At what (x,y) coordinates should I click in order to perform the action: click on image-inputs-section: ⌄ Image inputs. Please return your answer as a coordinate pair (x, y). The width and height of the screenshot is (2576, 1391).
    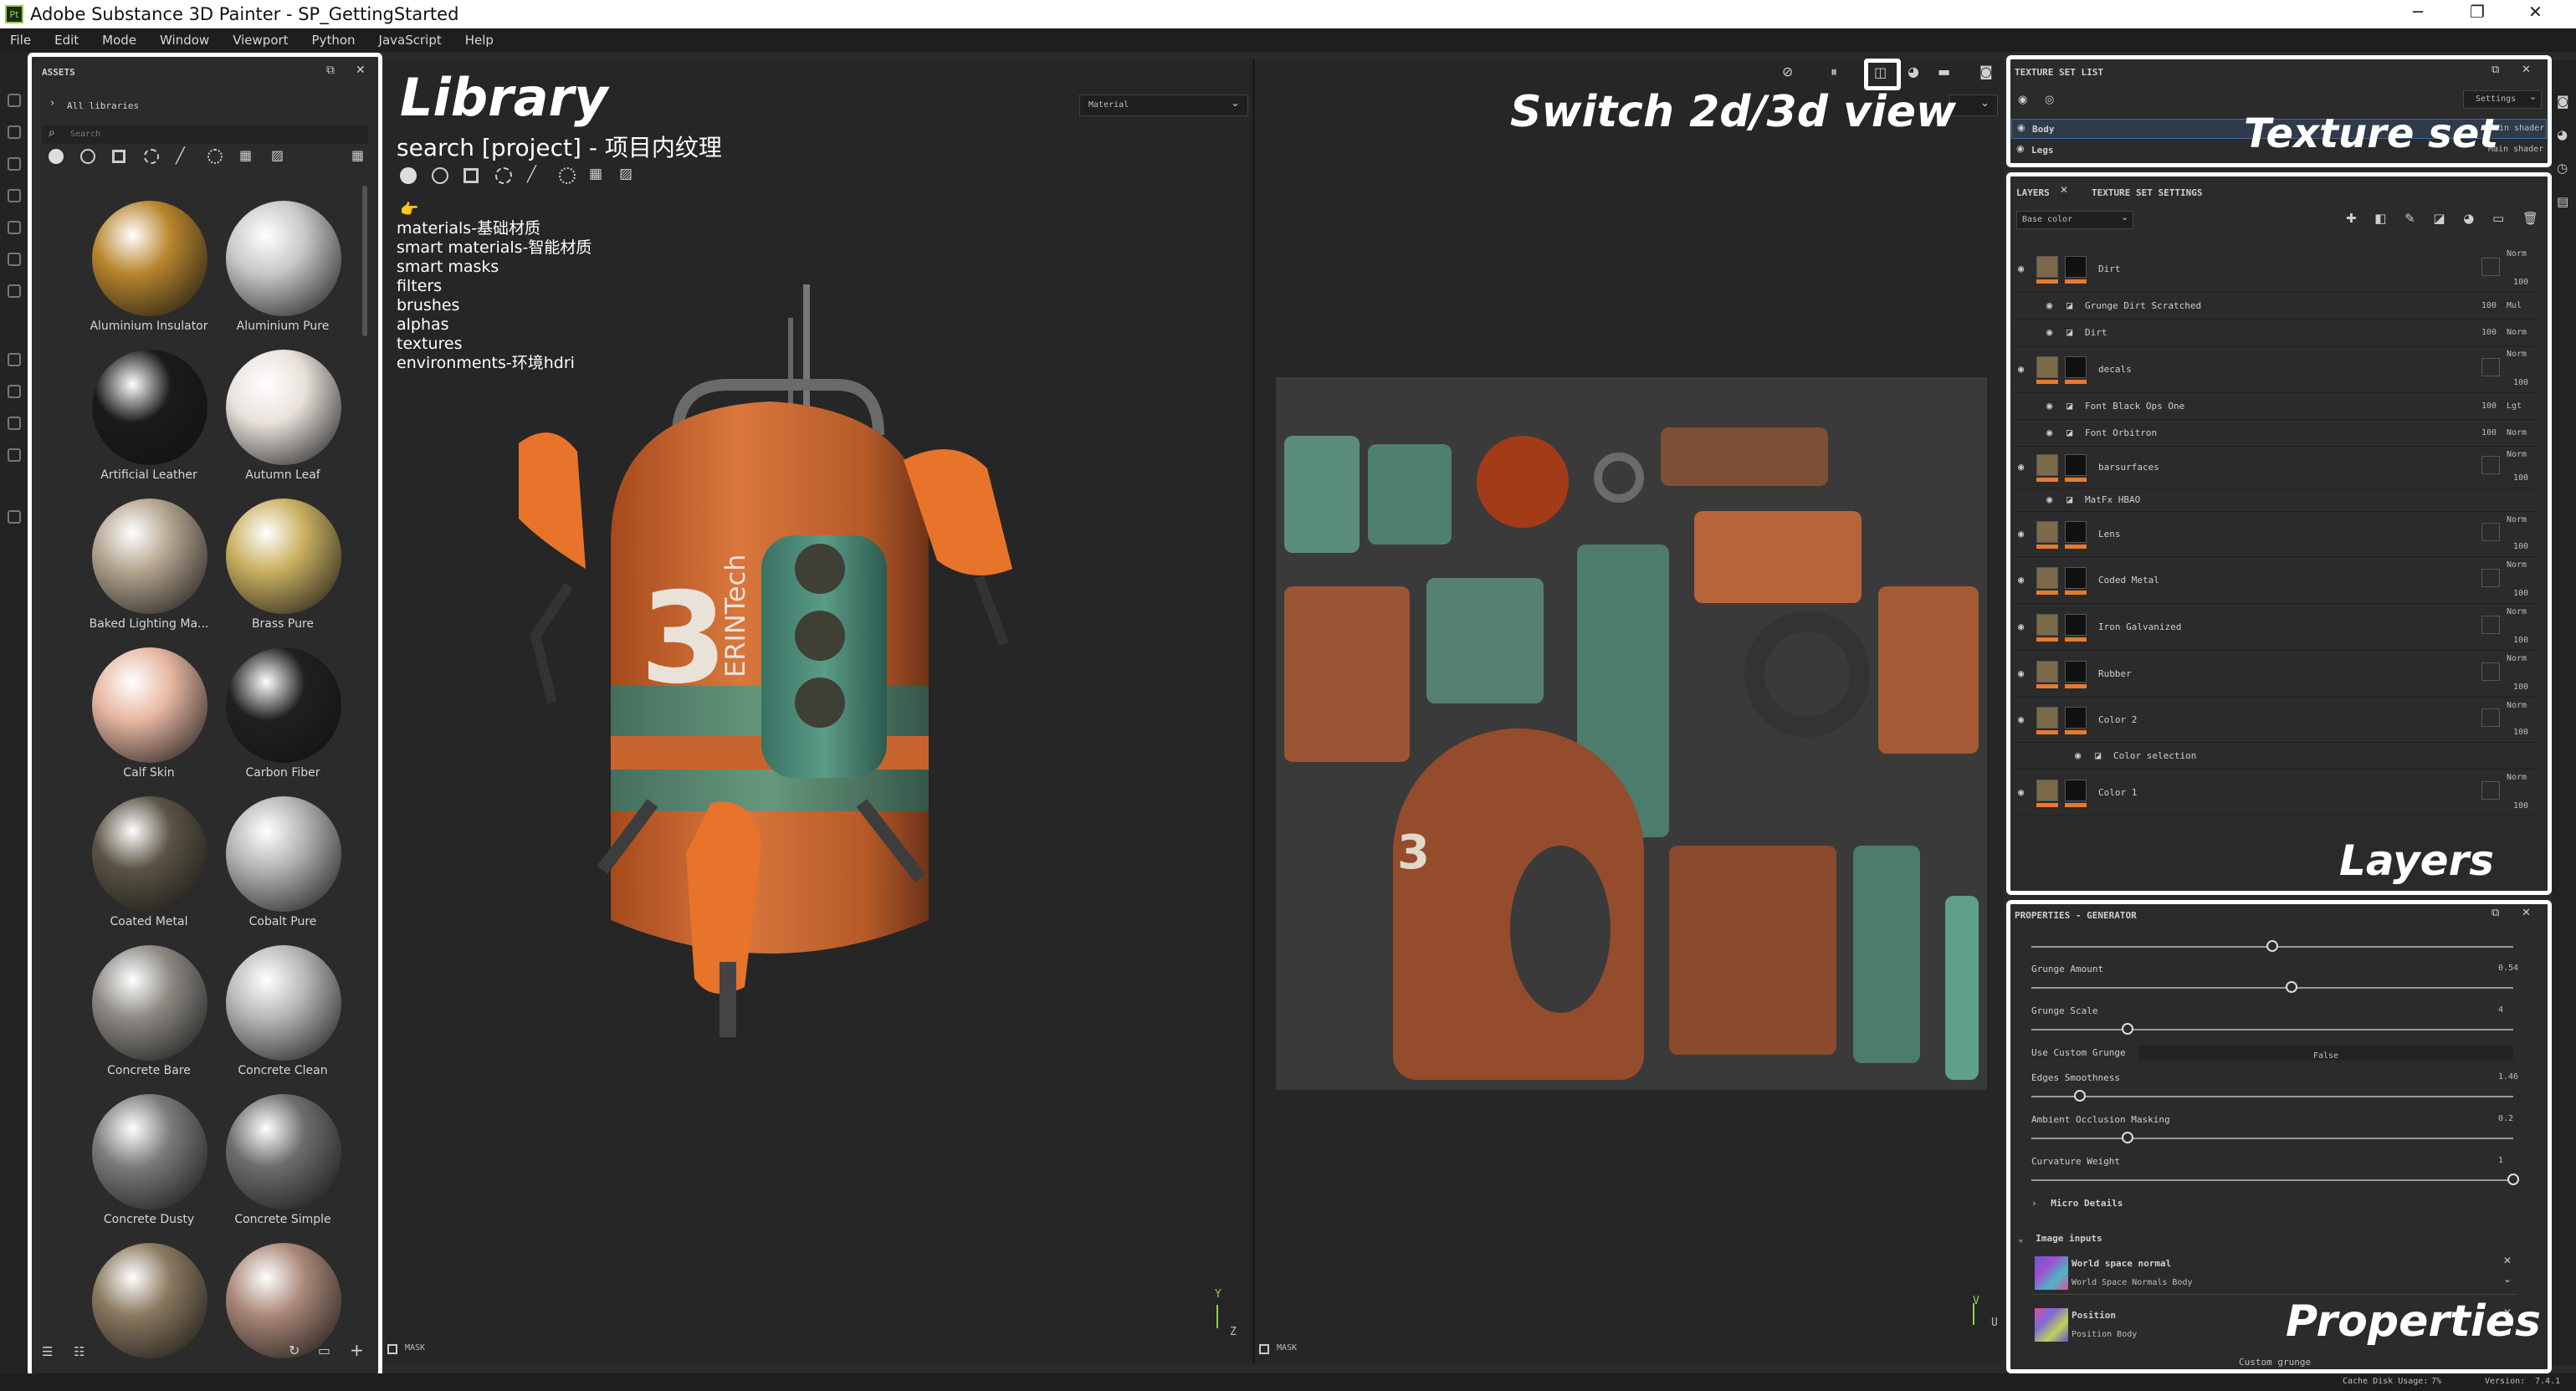
    Looking at the image, I should click on (2060, 1238).